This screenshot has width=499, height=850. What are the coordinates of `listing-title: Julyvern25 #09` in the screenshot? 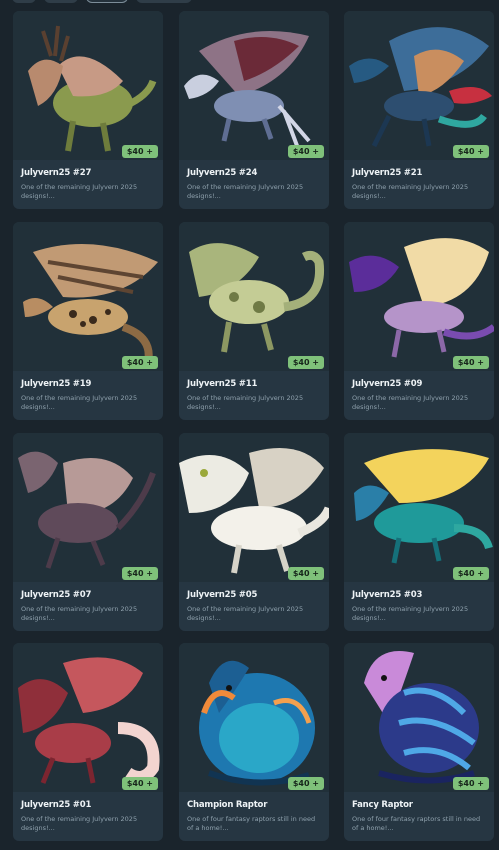 It's located at (387, 384).